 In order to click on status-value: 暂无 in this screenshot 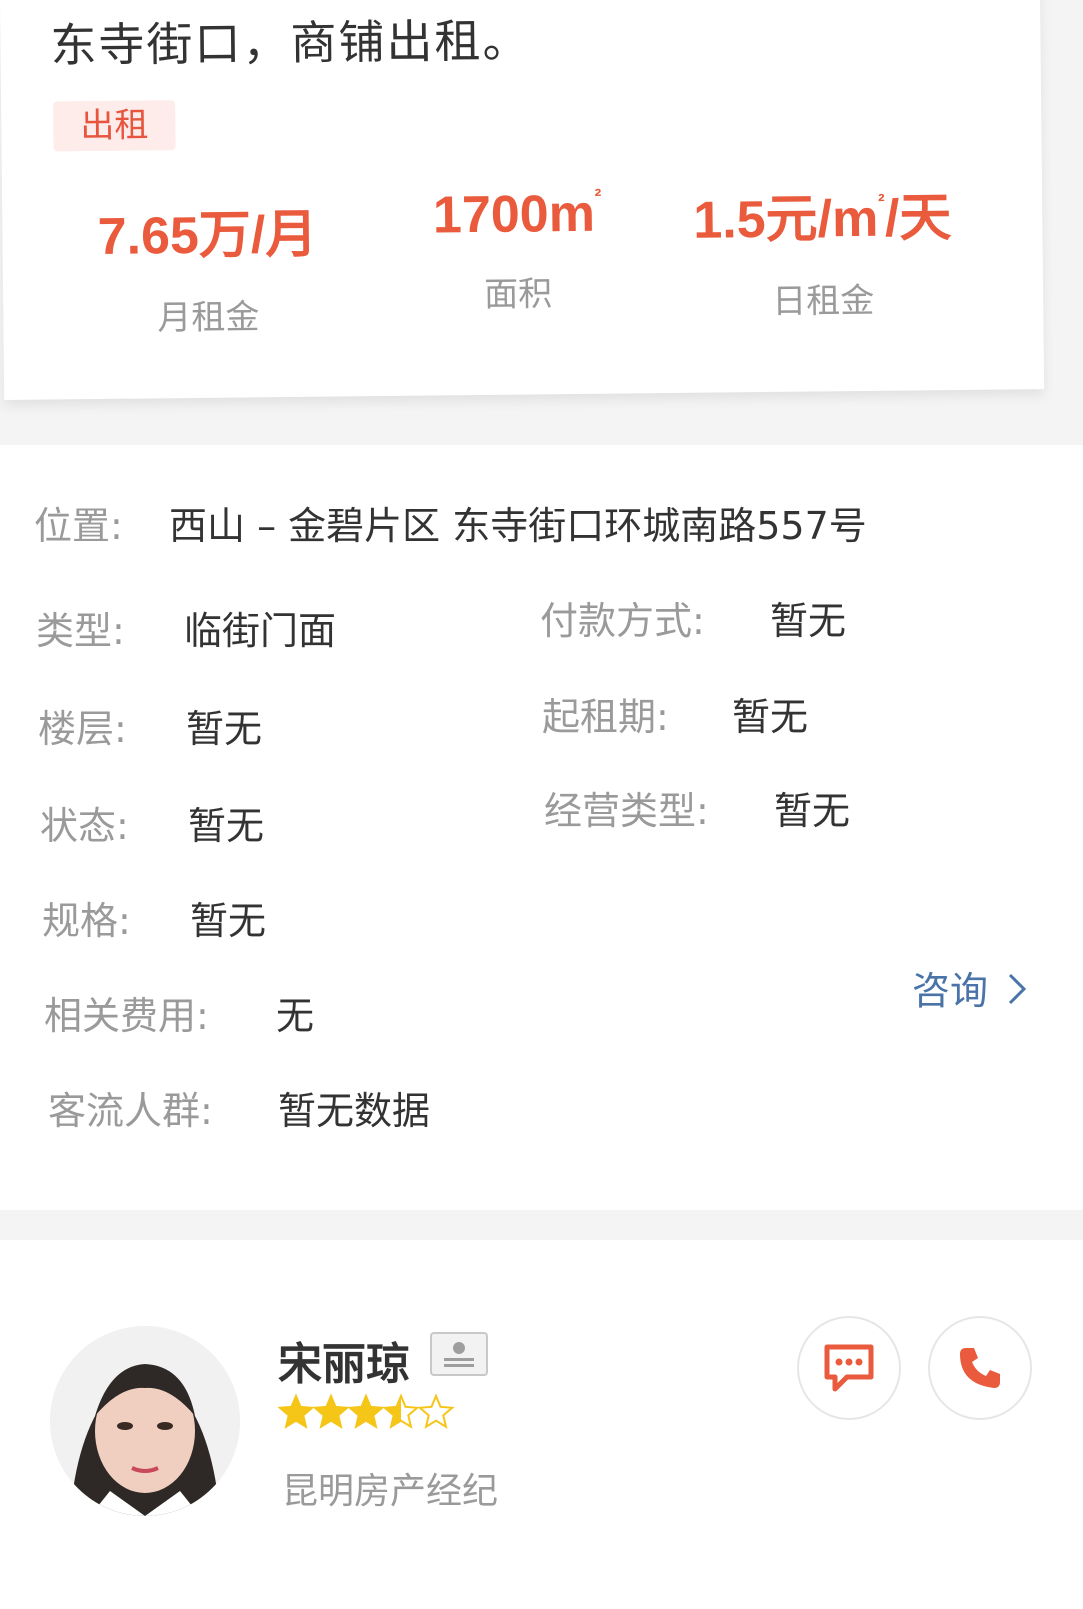, I will do `click(226, 826)`.